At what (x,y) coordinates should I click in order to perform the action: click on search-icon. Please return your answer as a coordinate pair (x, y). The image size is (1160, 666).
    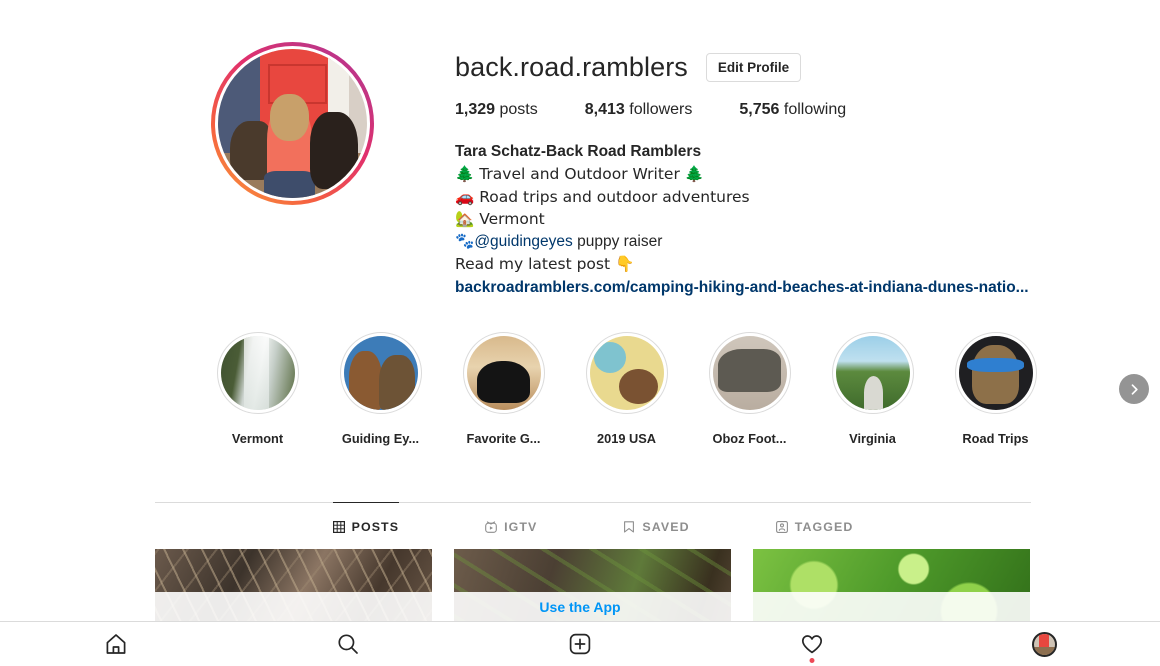
    Looking at the image, I should click on (348, 644).